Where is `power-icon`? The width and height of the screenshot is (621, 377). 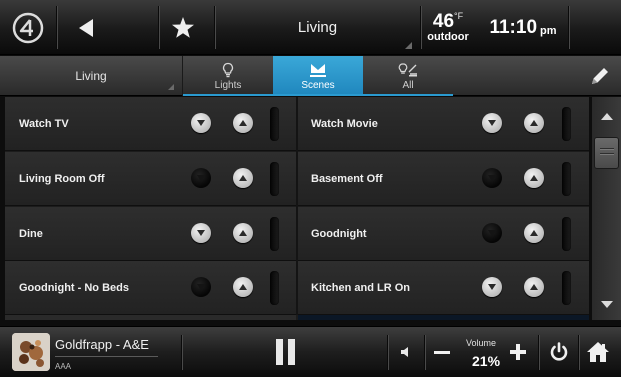
power-icon is located at coordinates (559, 351).